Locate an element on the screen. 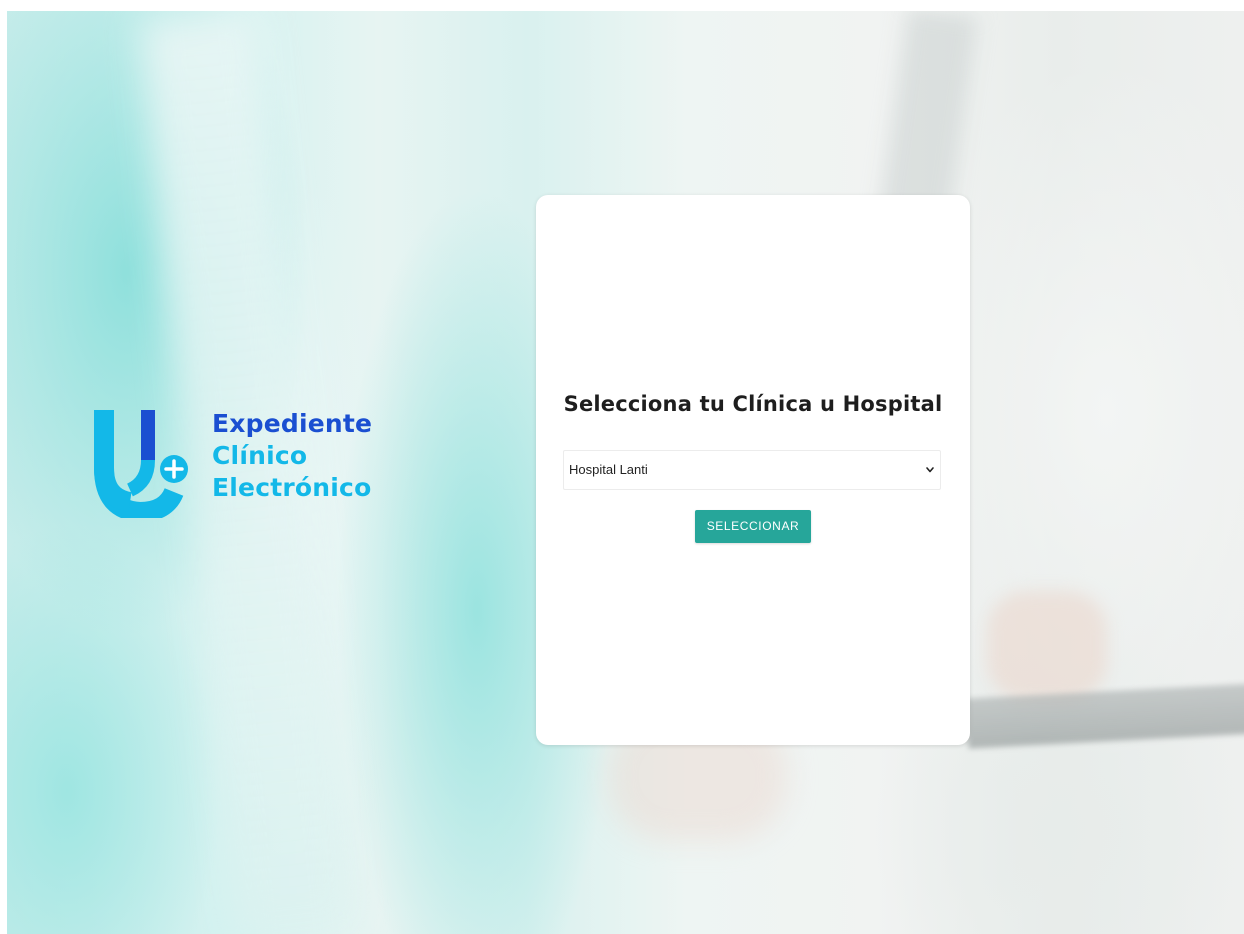 This screenshot has height=934, width=1244. brand-line-2: Clínico is located at coordinates (260, 455).